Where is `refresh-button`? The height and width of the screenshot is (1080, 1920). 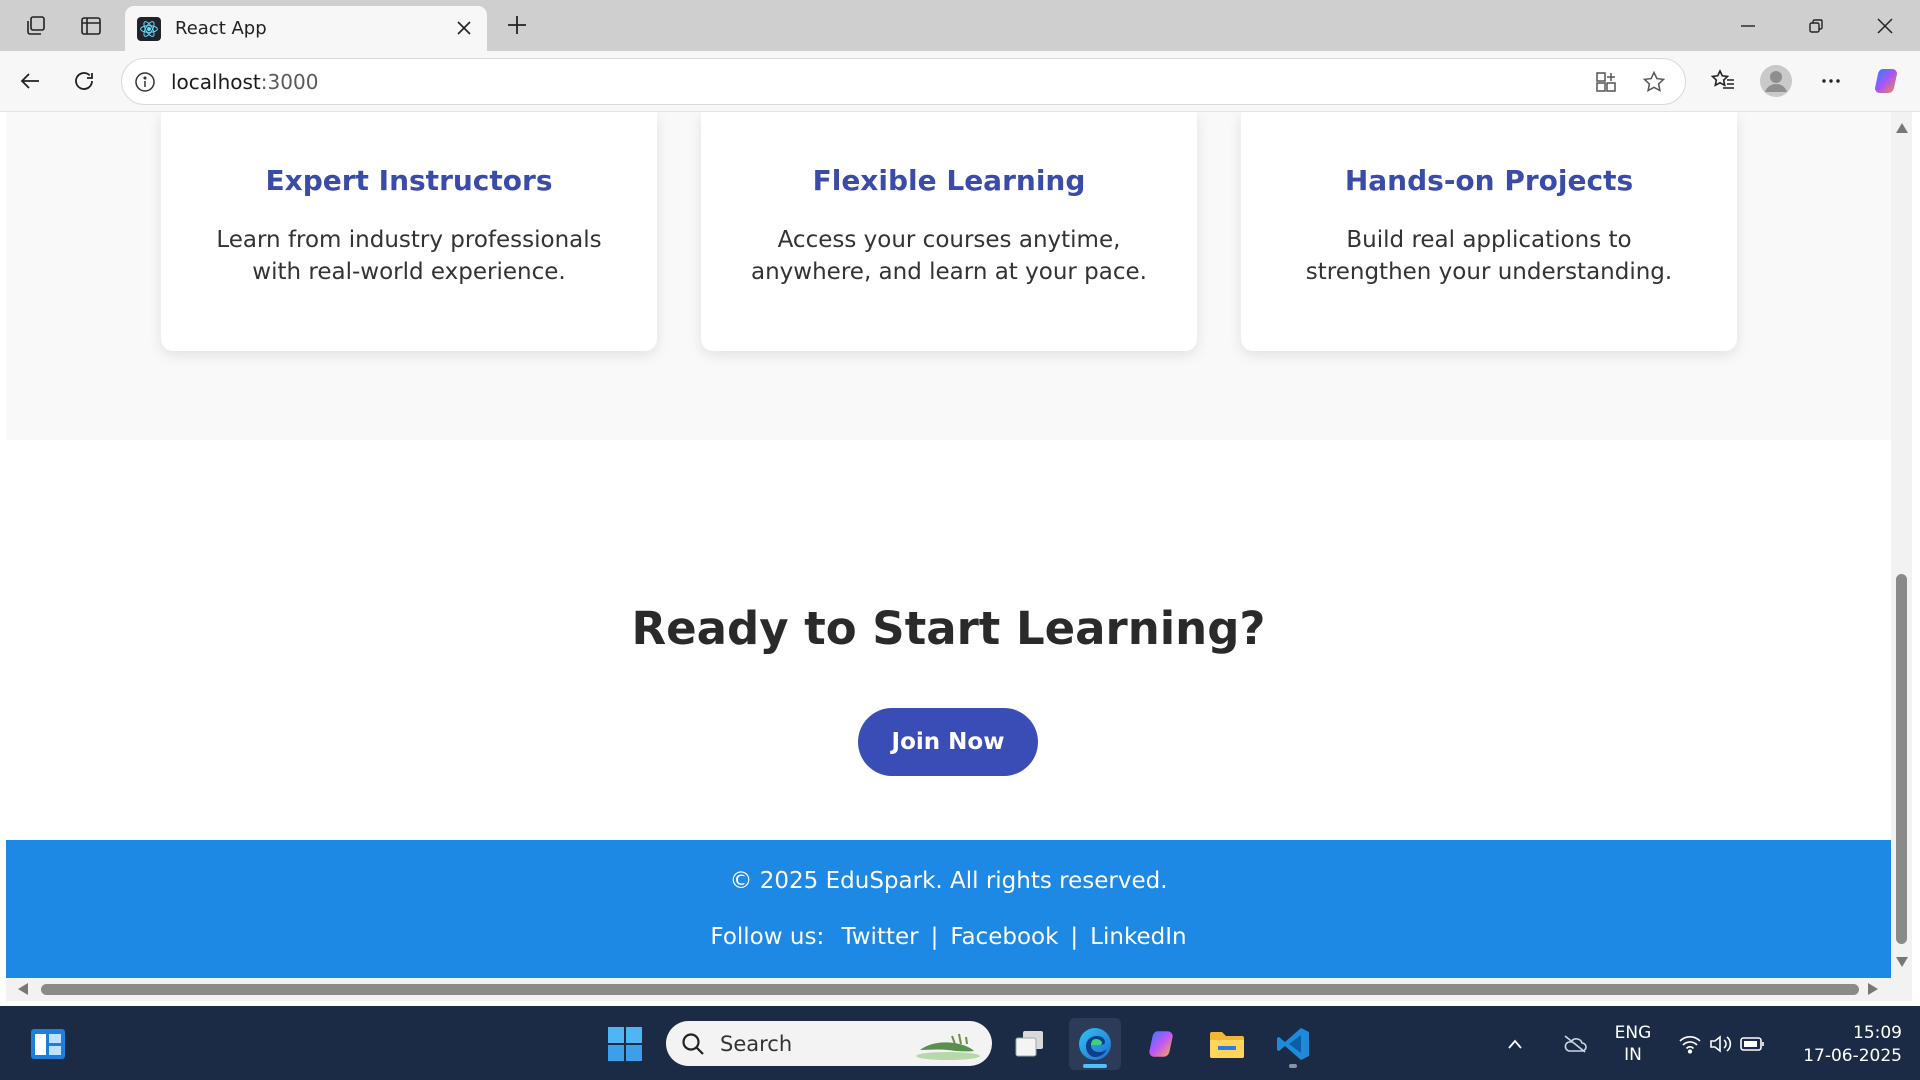 refresh-button is located at coordinates (84, 81).